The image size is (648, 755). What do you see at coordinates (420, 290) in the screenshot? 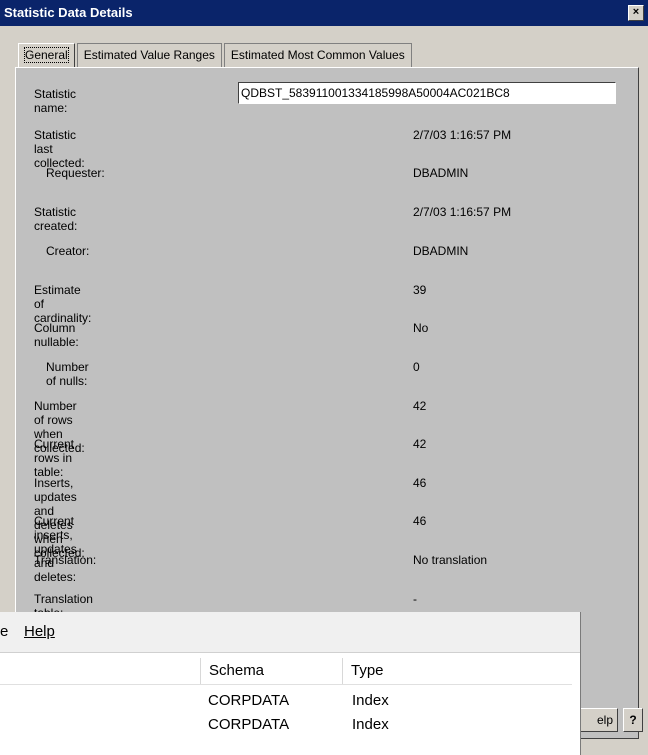
I see `field-value: 39` at bounding box center [420, 290].